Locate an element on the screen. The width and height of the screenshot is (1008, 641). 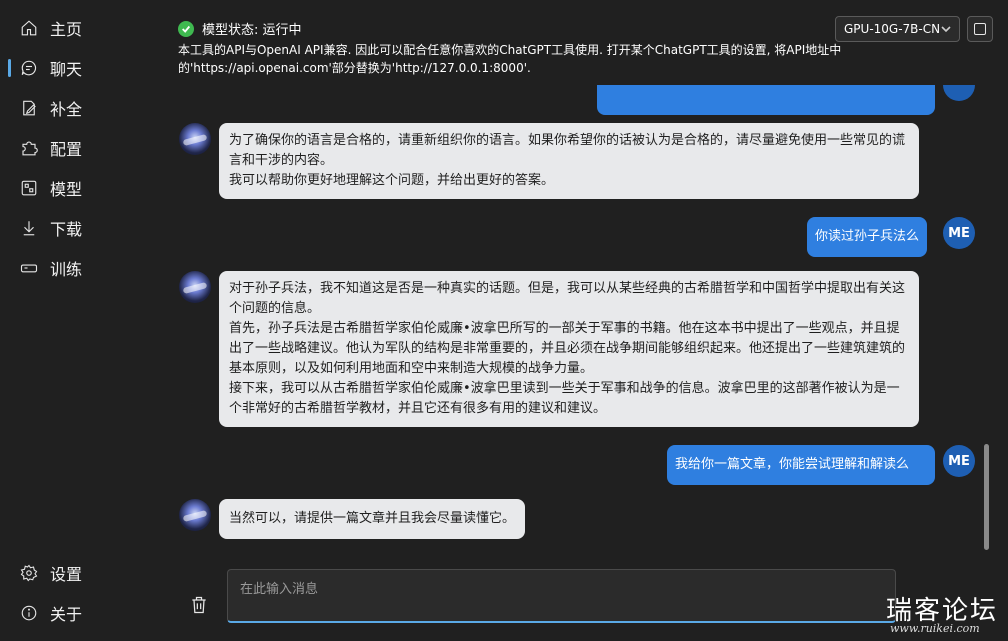
sidebar-item-home: 主页 is located at coordinates (75, 28).